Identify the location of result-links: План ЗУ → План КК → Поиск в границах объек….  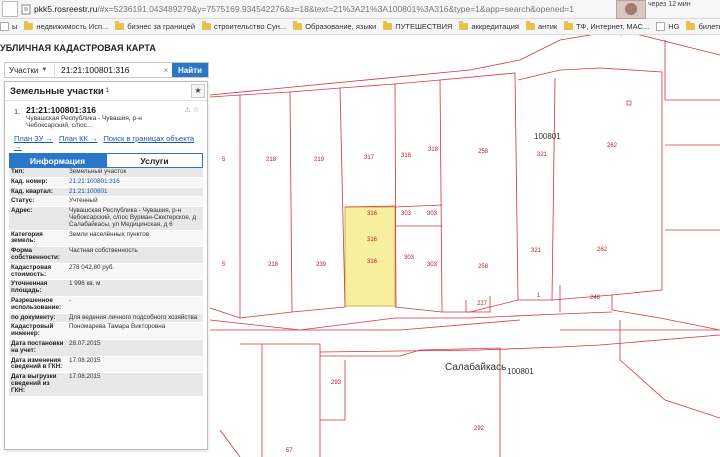
(110, 143).